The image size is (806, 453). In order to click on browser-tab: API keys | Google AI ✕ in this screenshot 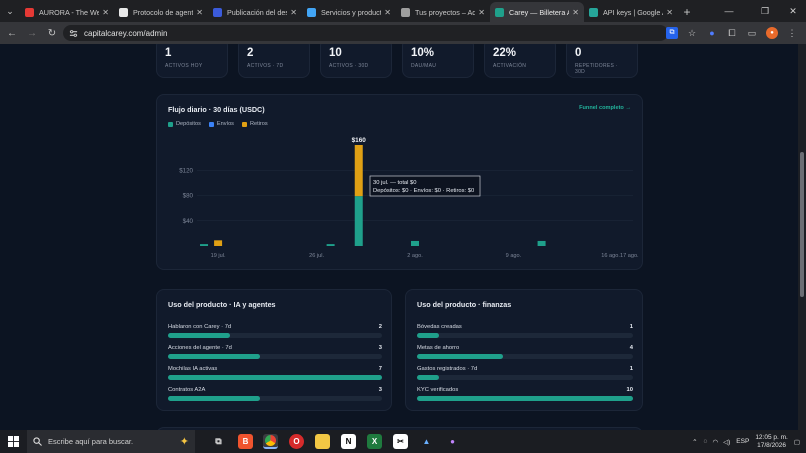, I will do `click(631, 12)`.